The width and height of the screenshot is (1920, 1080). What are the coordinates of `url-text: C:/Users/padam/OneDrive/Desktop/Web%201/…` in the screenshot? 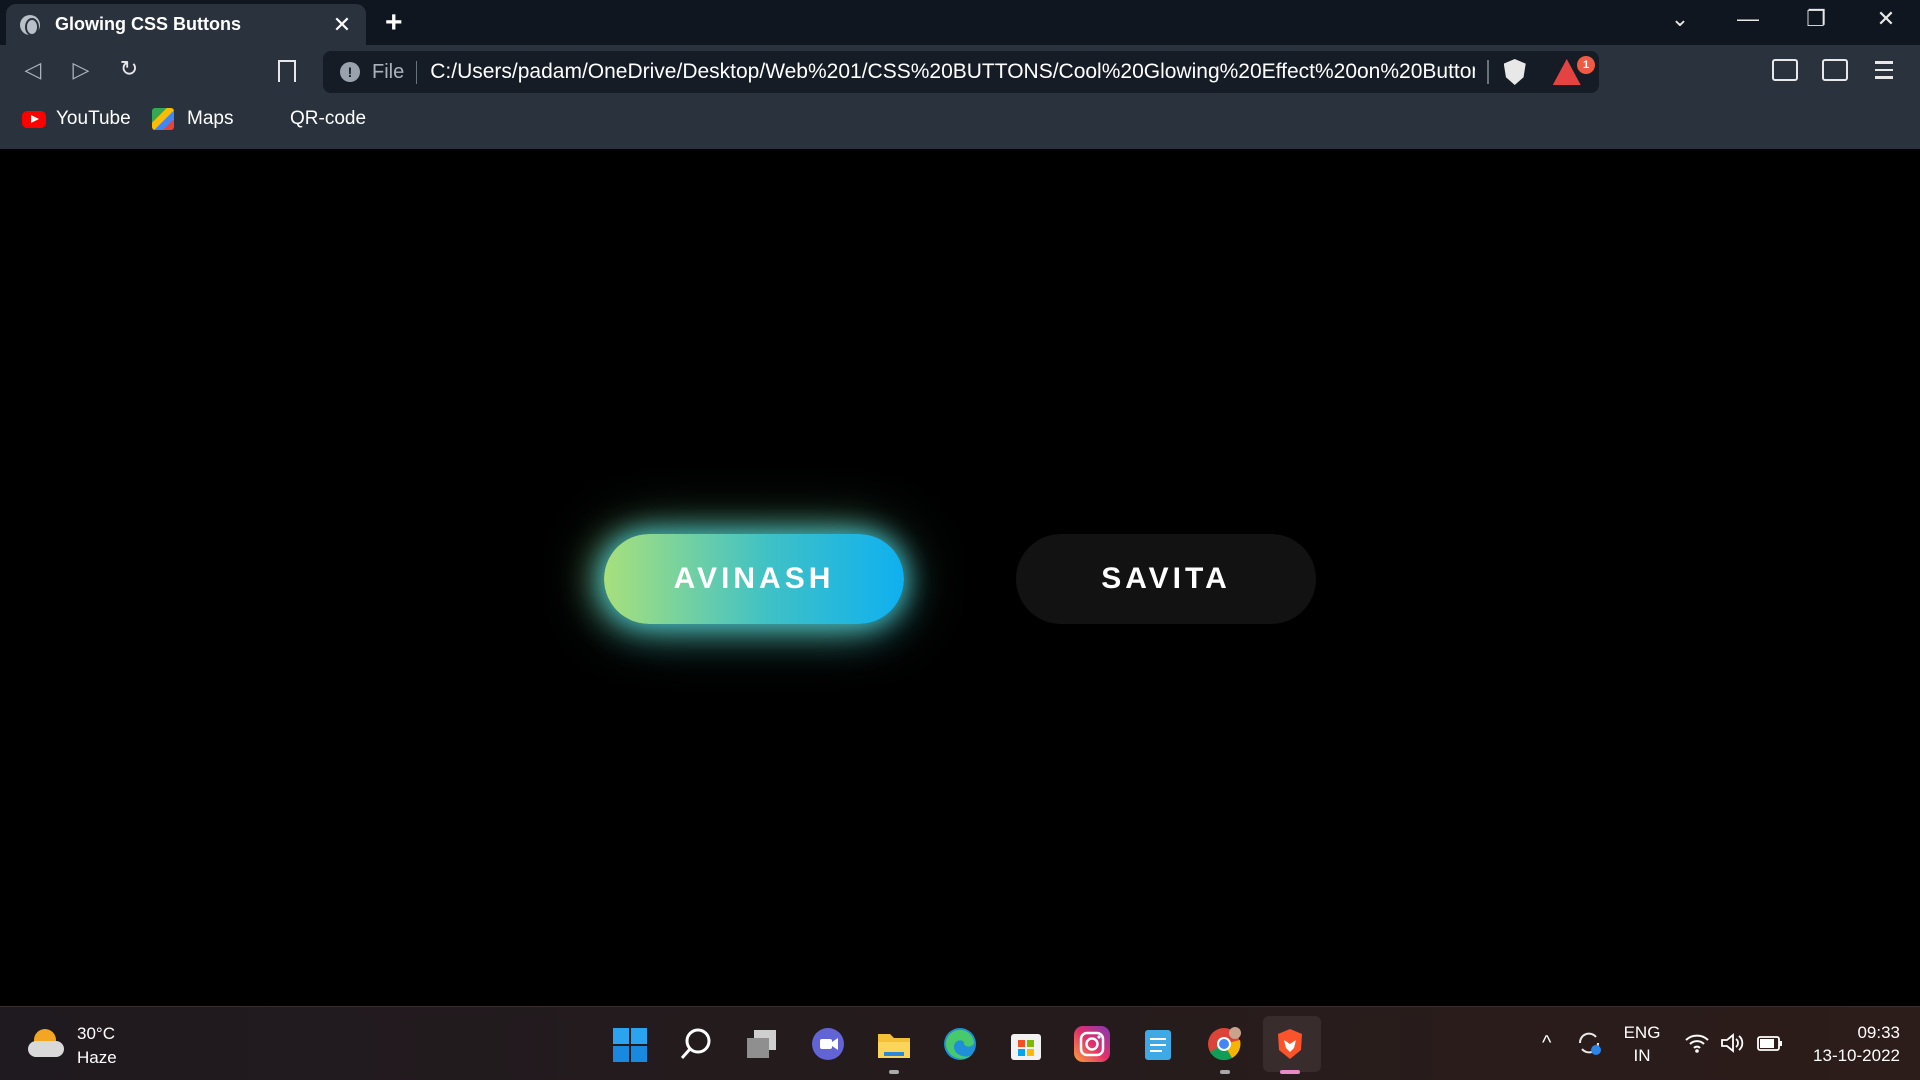 It's located at (952, 72).